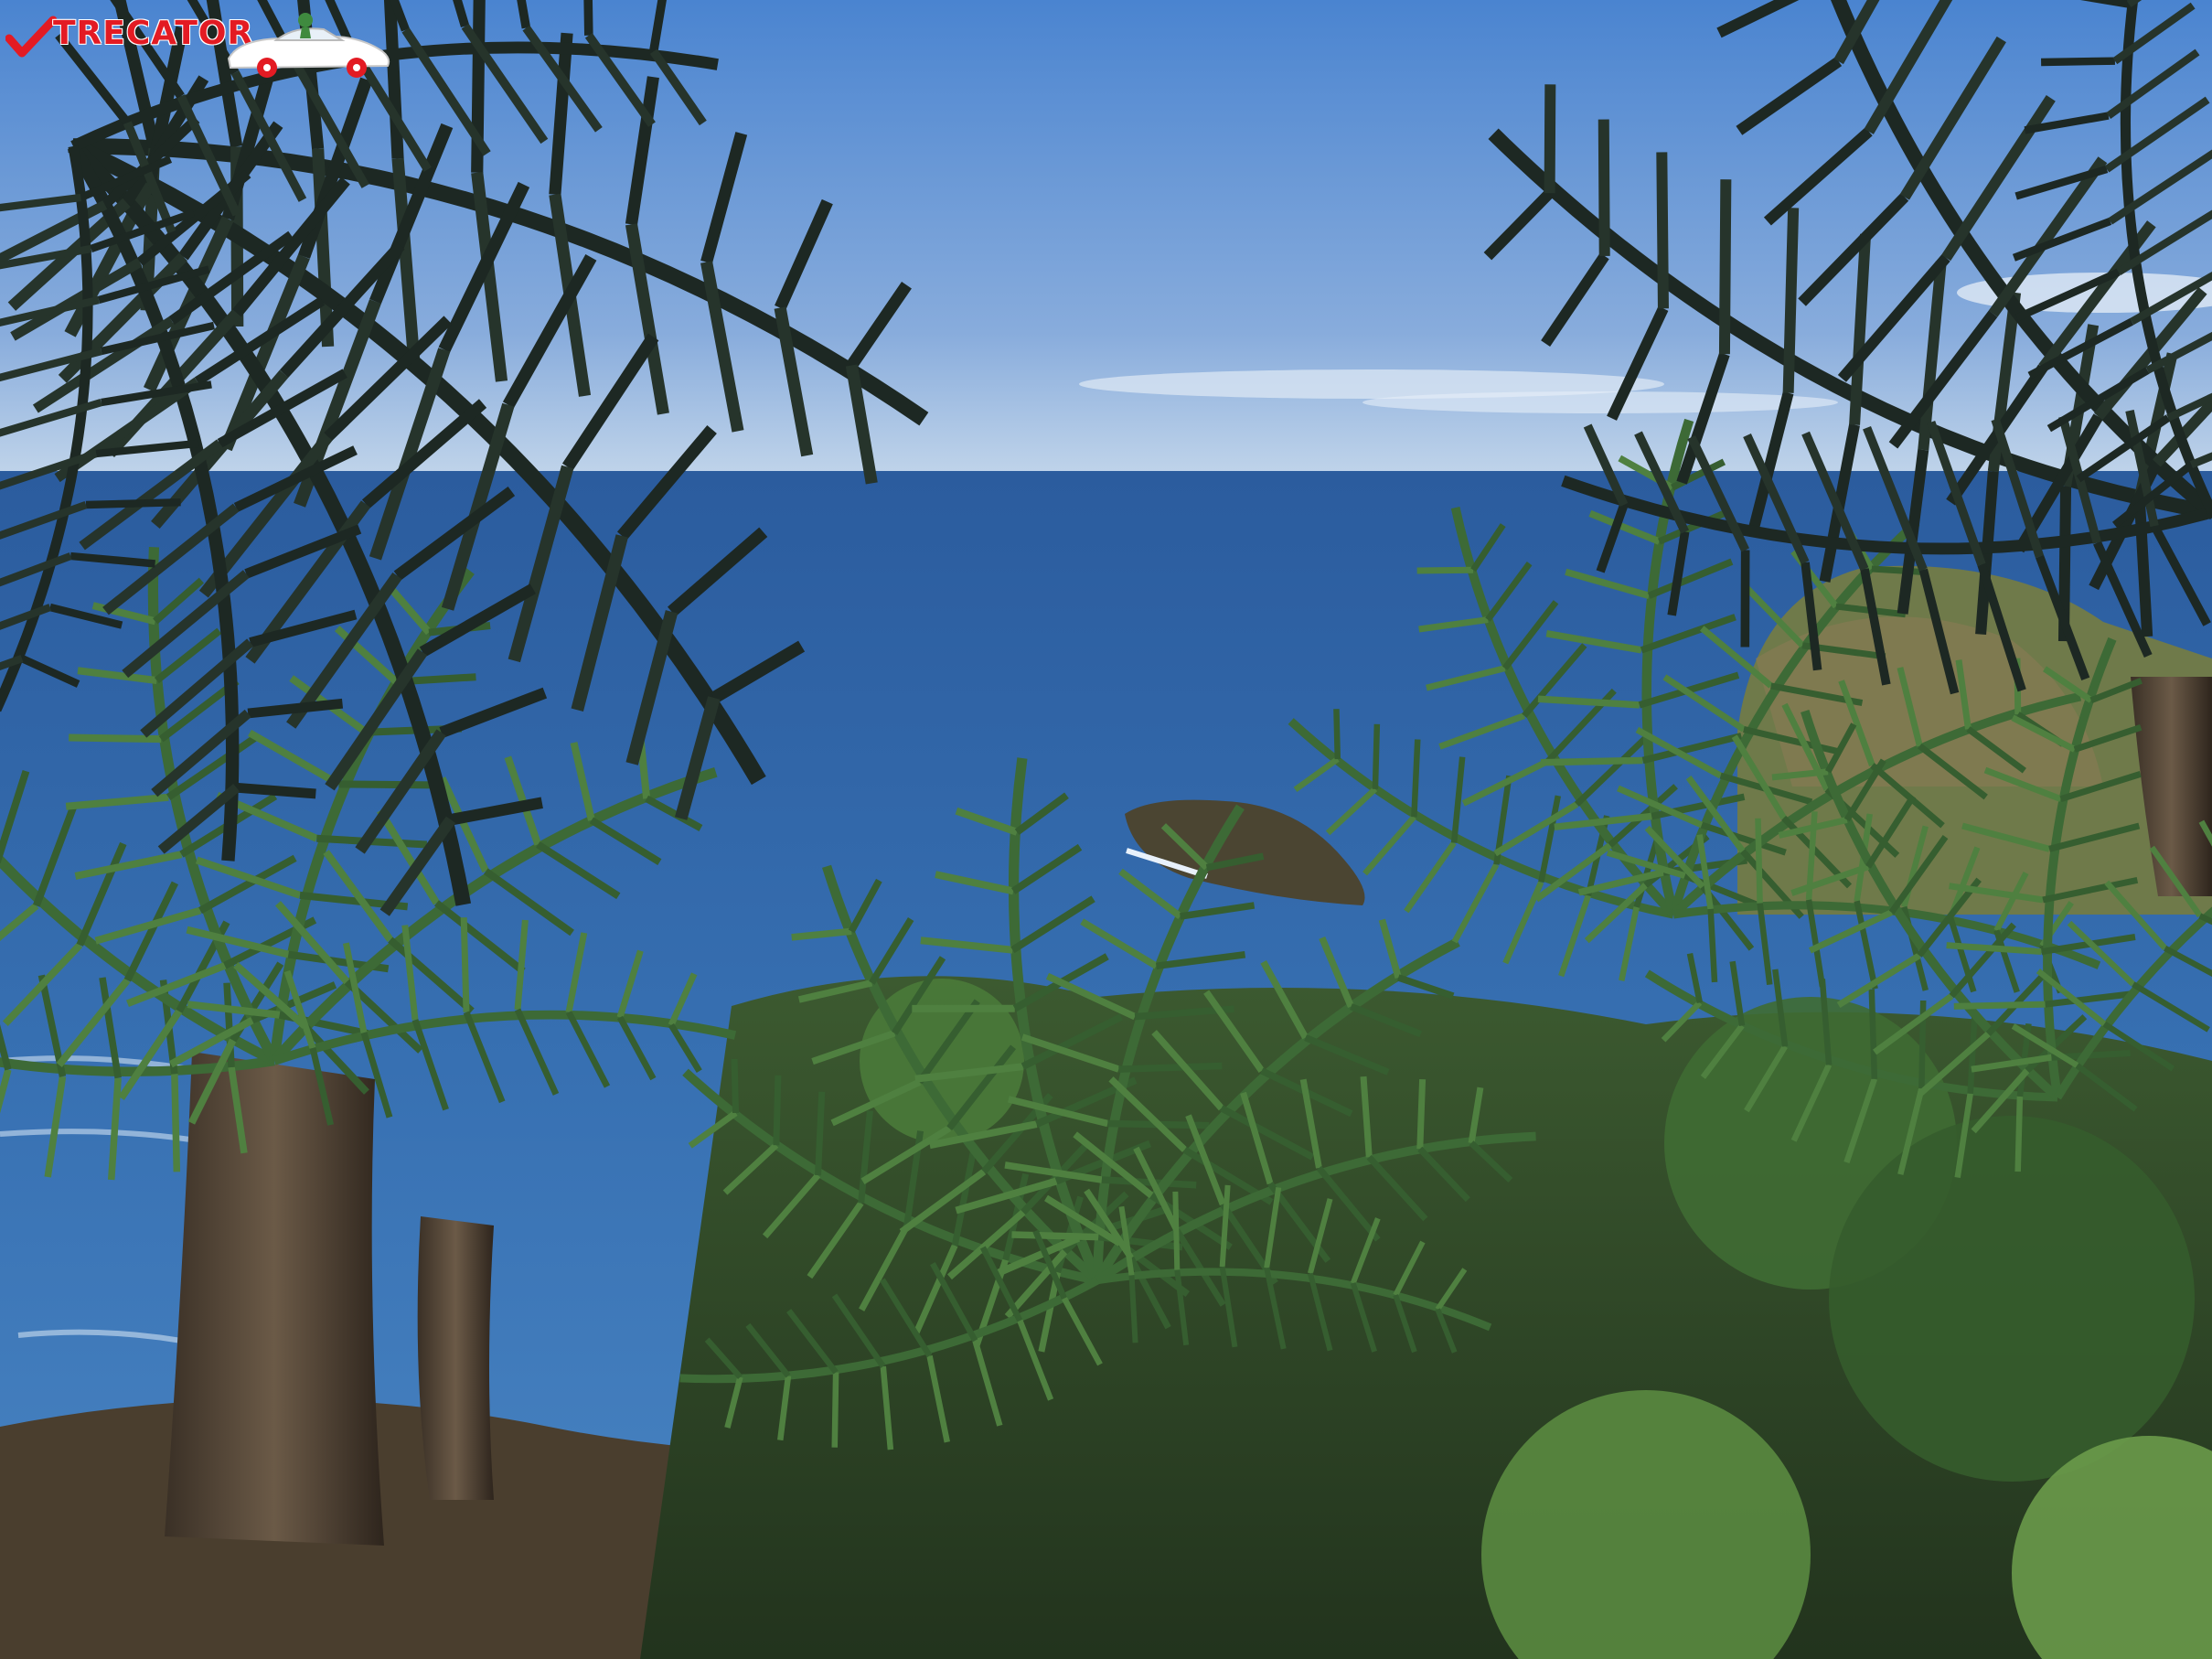 The width and height of the screenshot is (2212, 1659). Describe the element at coordinates (308, 46) in the screenshot. I see `car-icon` at that location.